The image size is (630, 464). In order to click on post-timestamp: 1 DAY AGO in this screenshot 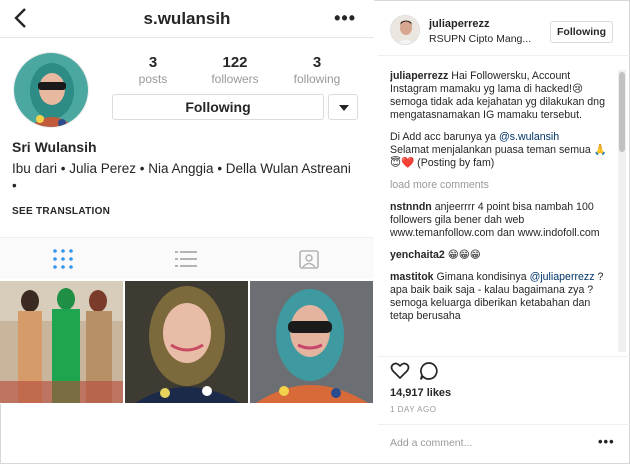, I will do `click(413, 409)`.